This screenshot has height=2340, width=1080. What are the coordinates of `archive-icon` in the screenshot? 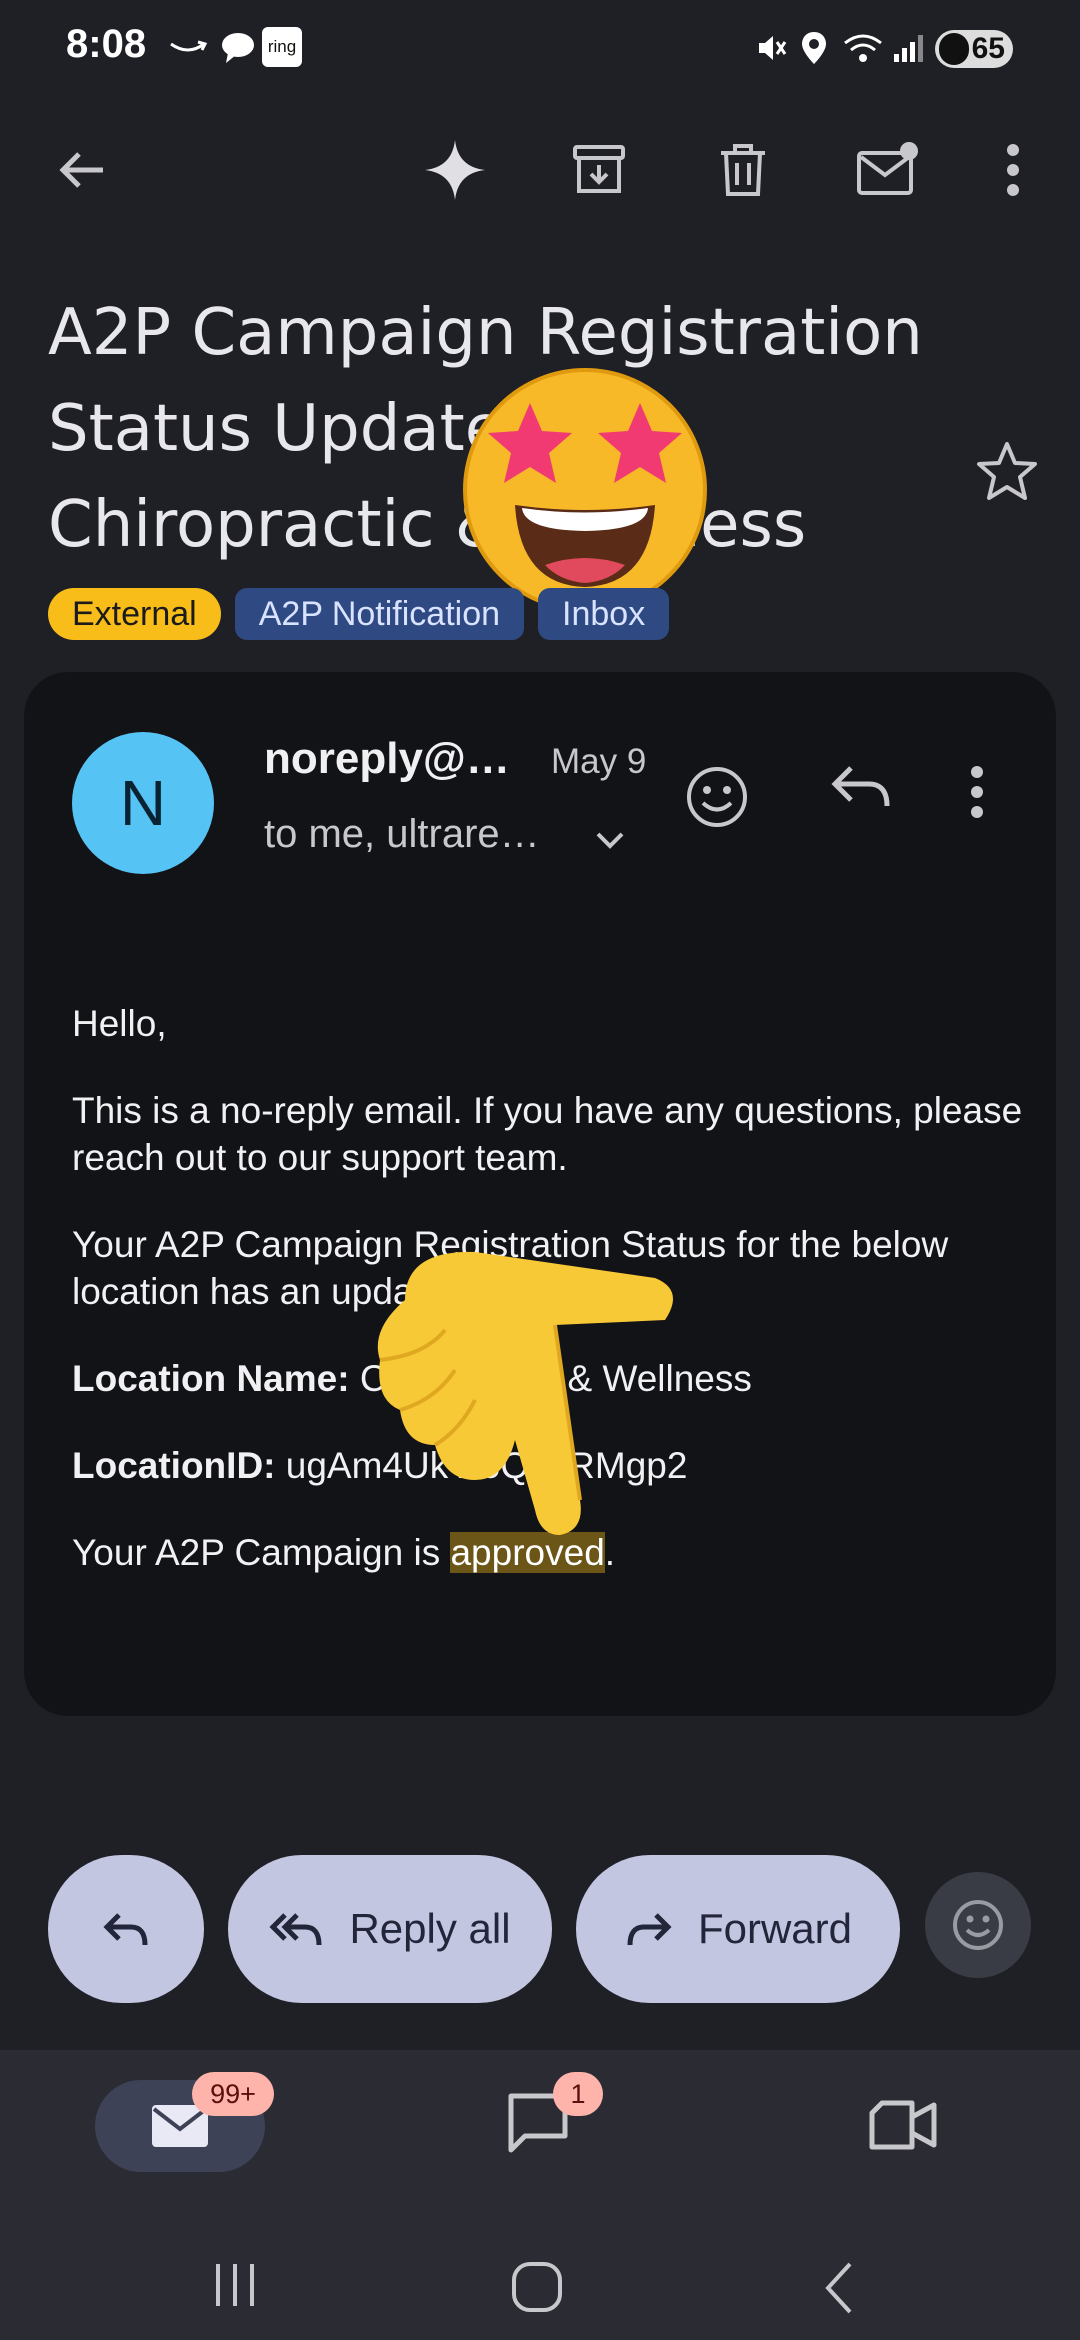 It's located at (599, 169).